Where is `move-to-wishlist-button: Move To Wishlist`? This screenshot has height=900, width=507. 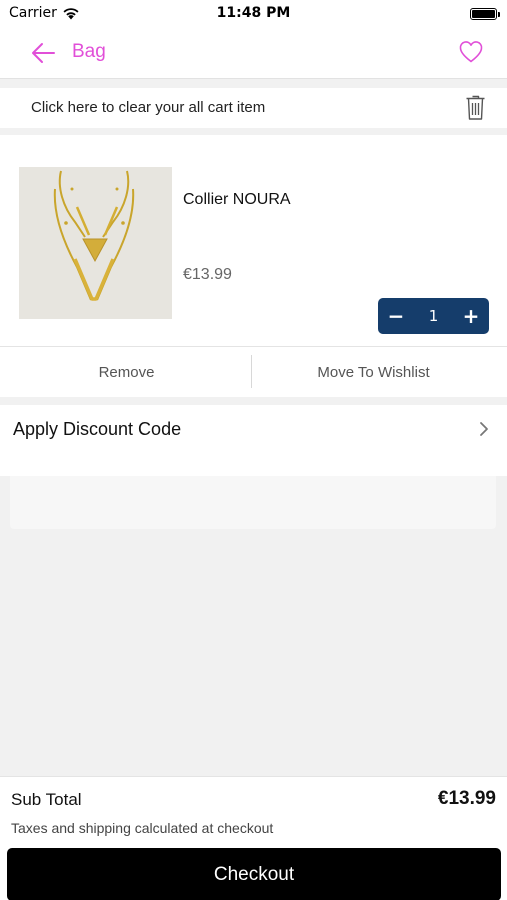 move-to-wishlist-button: Move To Wishlist is located at coordinates (373, 372).